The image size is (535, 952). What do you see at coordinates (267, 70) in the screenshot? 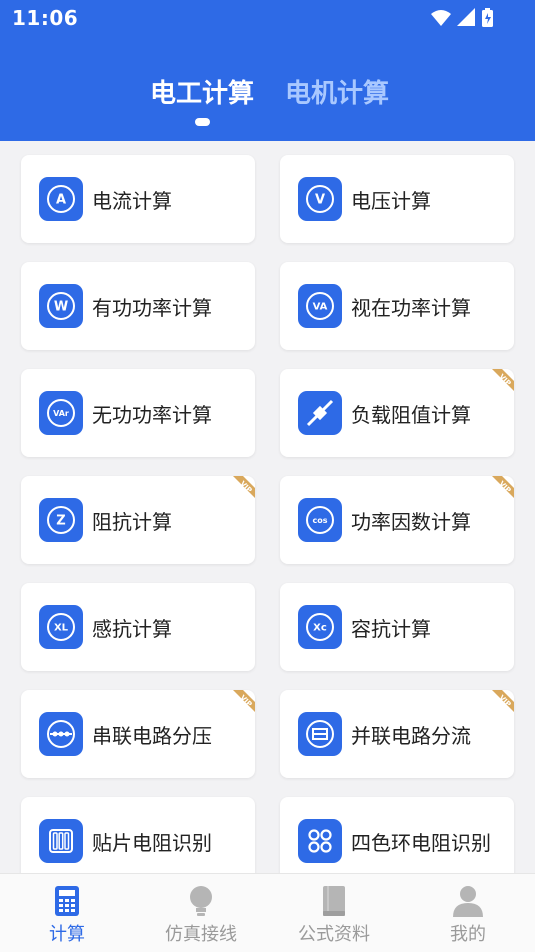
I see `app-header: 11:06 电工计算 电机计算` at bounding box center [267, 70].